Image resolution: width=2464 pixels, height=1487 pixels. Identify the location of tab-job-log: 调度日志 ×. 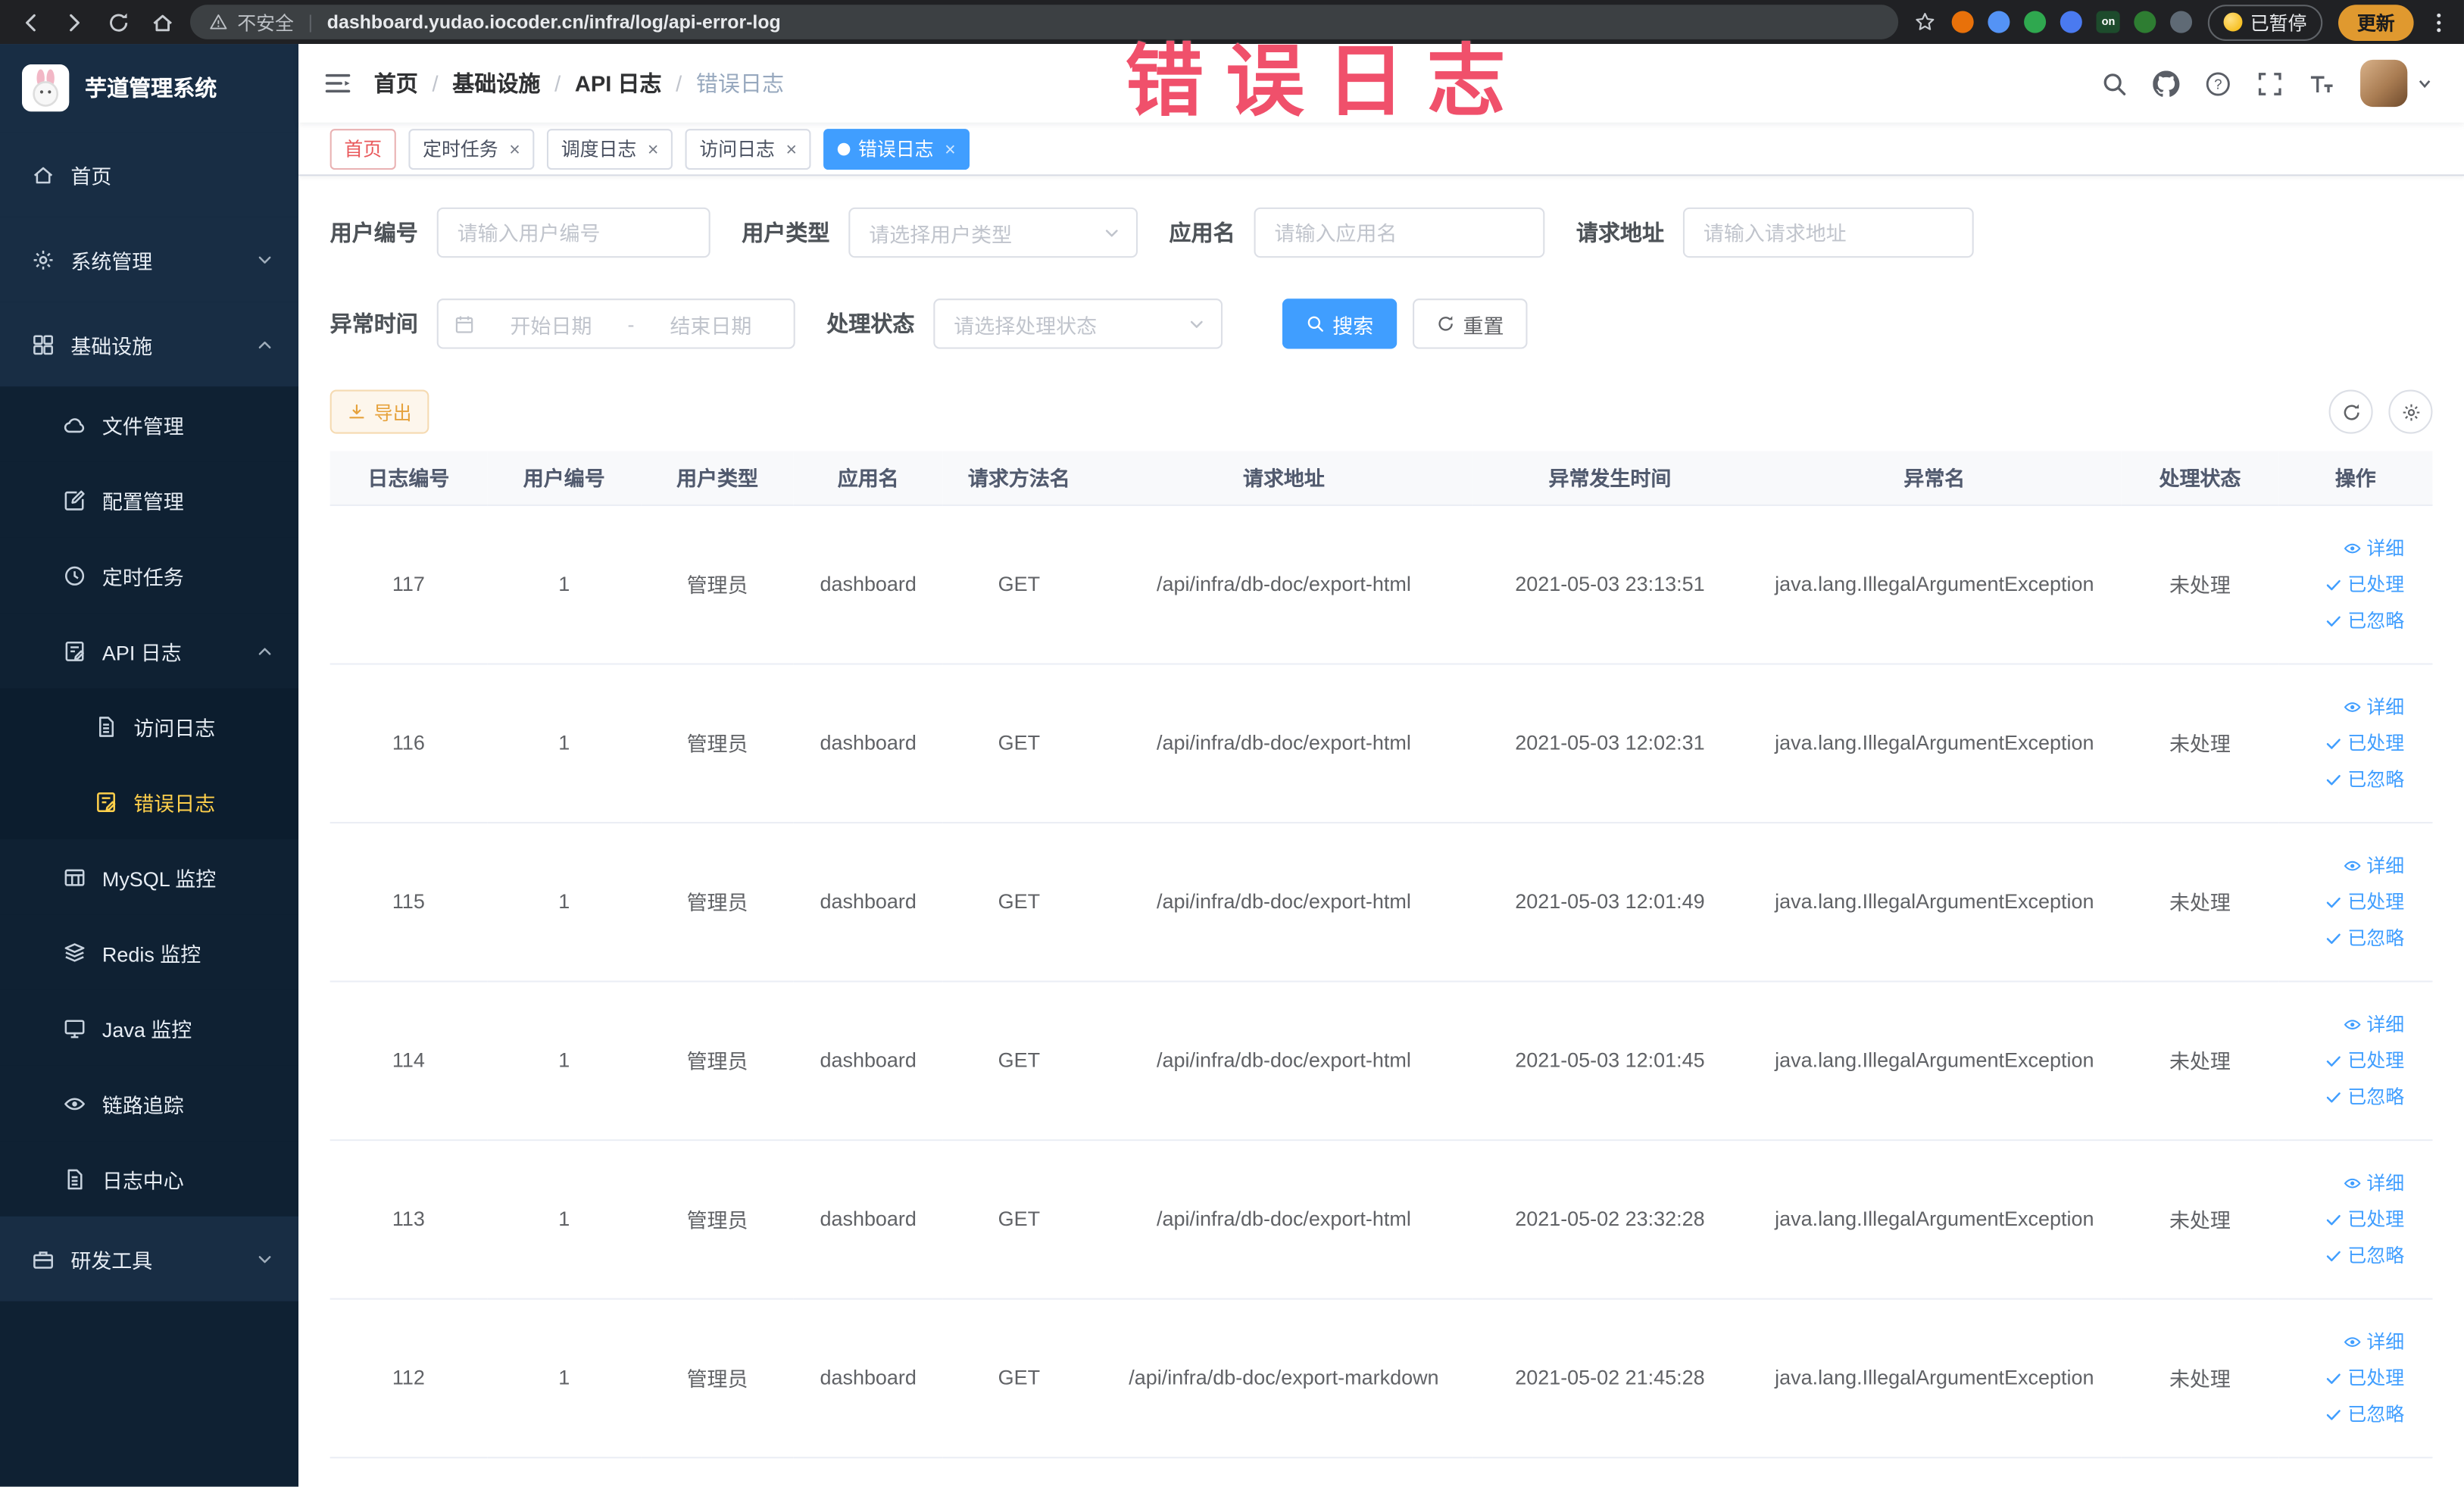
(610, 149).